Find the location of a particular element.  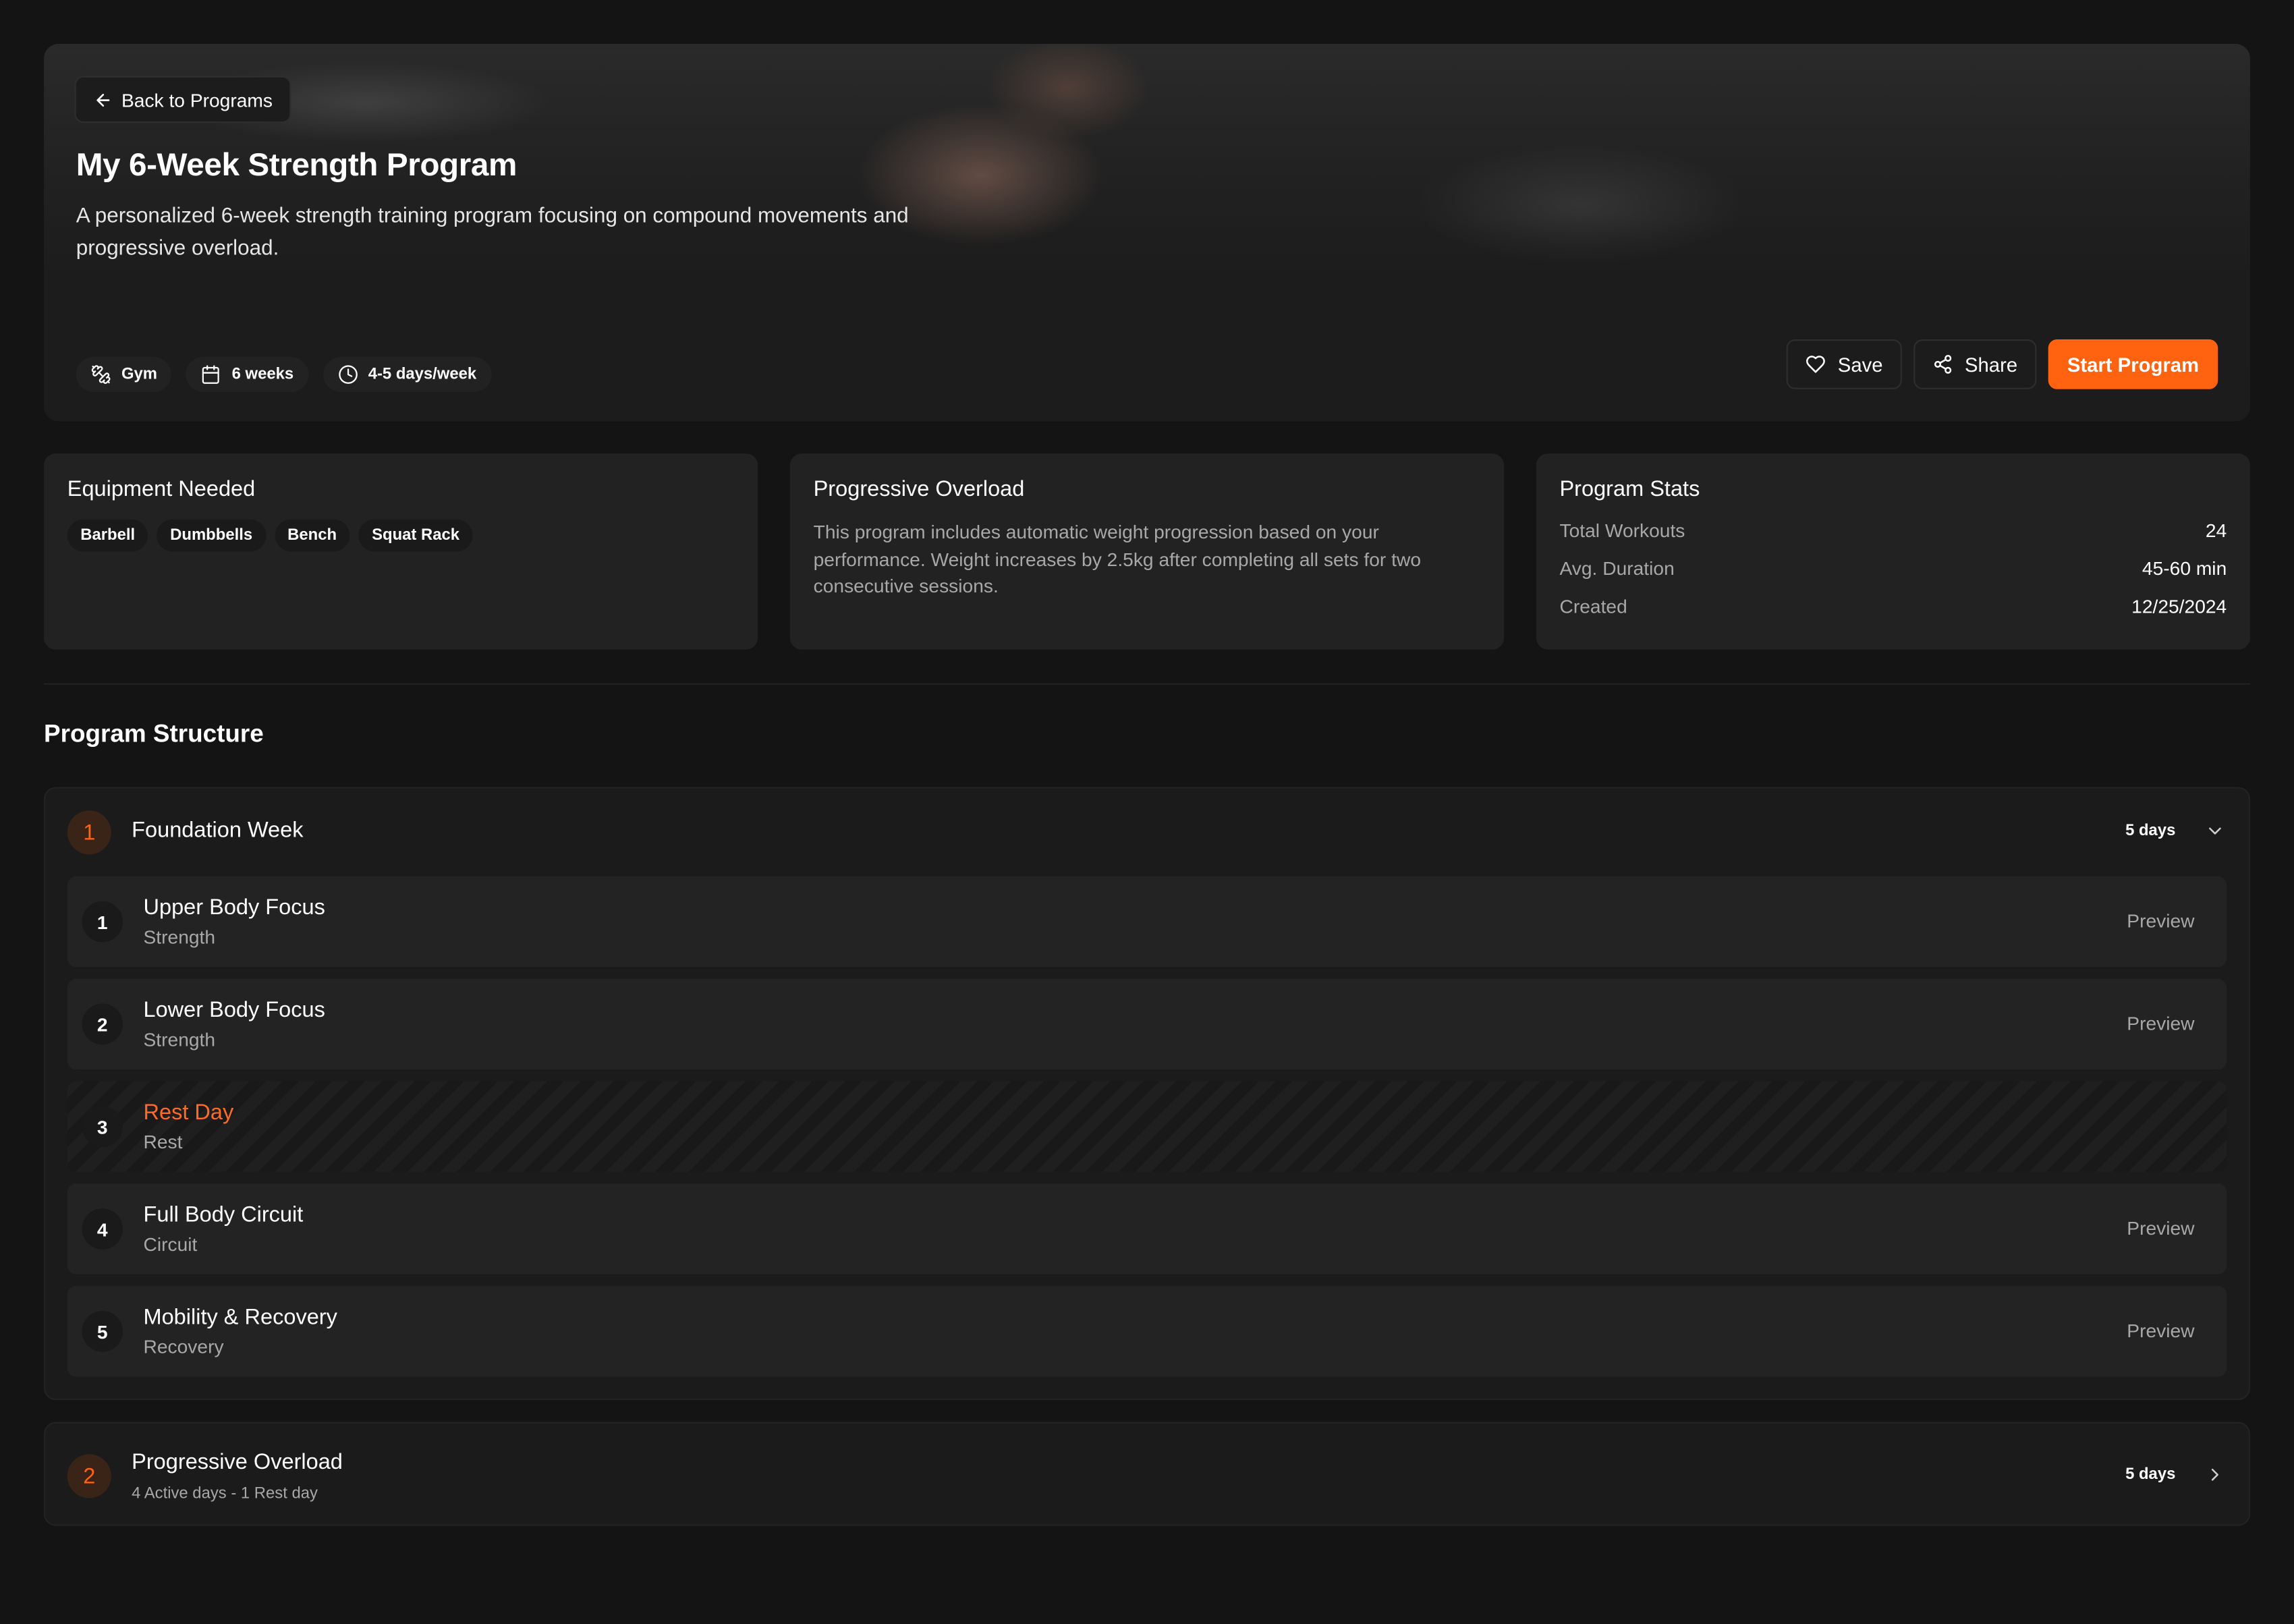

chevron-right-icon is located at coordinates (2215, 1475).